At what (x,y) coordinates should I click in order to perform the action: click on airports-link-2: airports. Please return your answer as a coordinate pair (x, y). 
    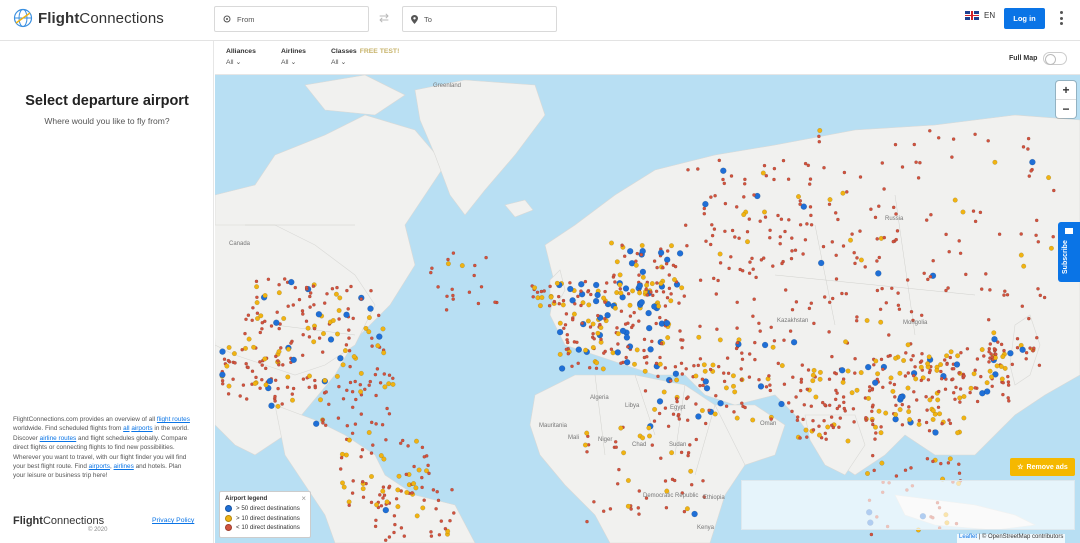
    Looking at the image, I should click on (99, 466).